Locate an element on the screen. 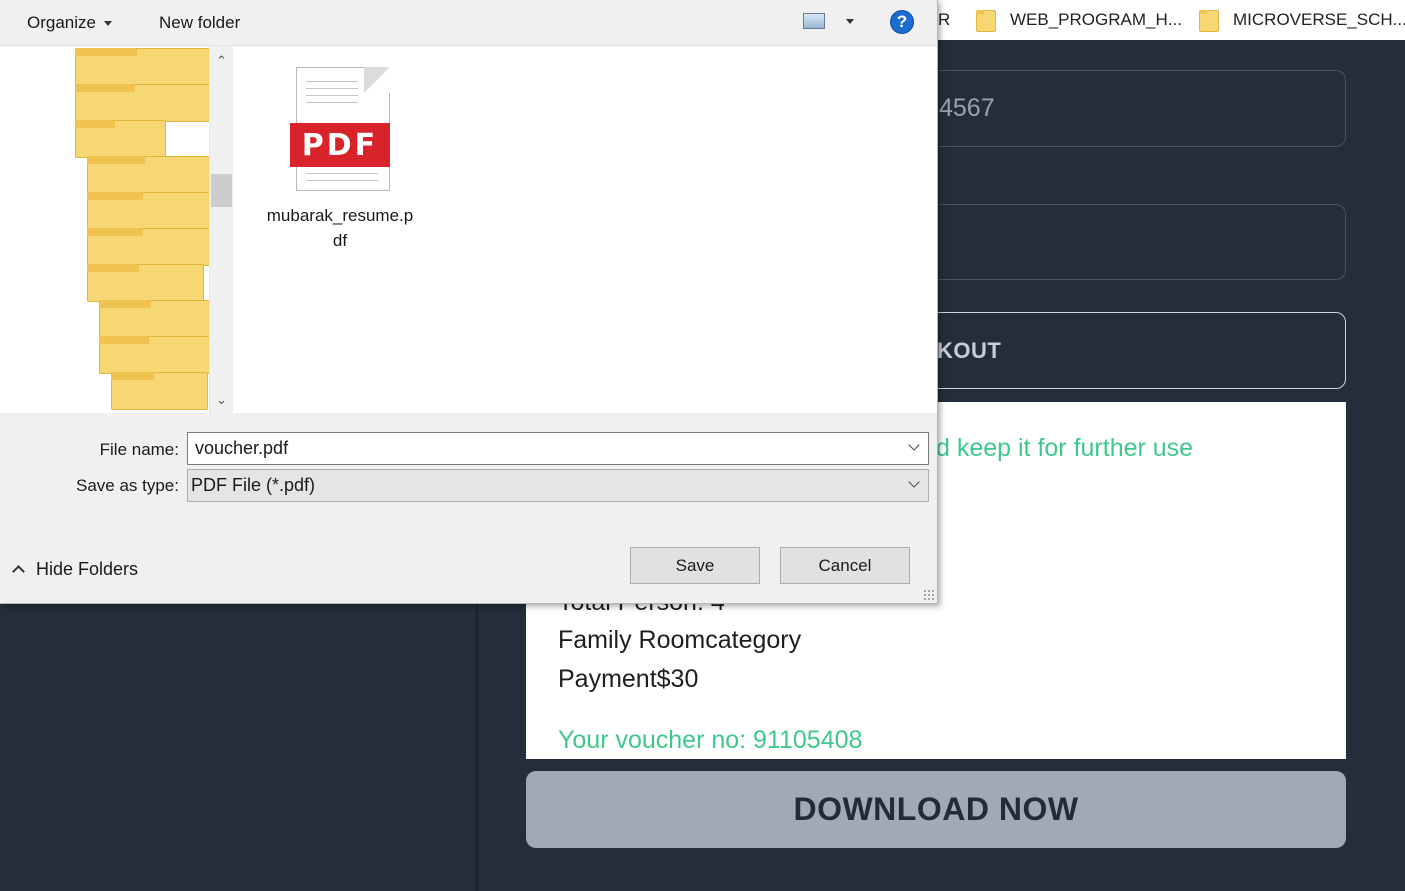 The height and width of the screenshot is (891, 1405). tree-item: 1.Microverse is located at coordinates (151, 174).